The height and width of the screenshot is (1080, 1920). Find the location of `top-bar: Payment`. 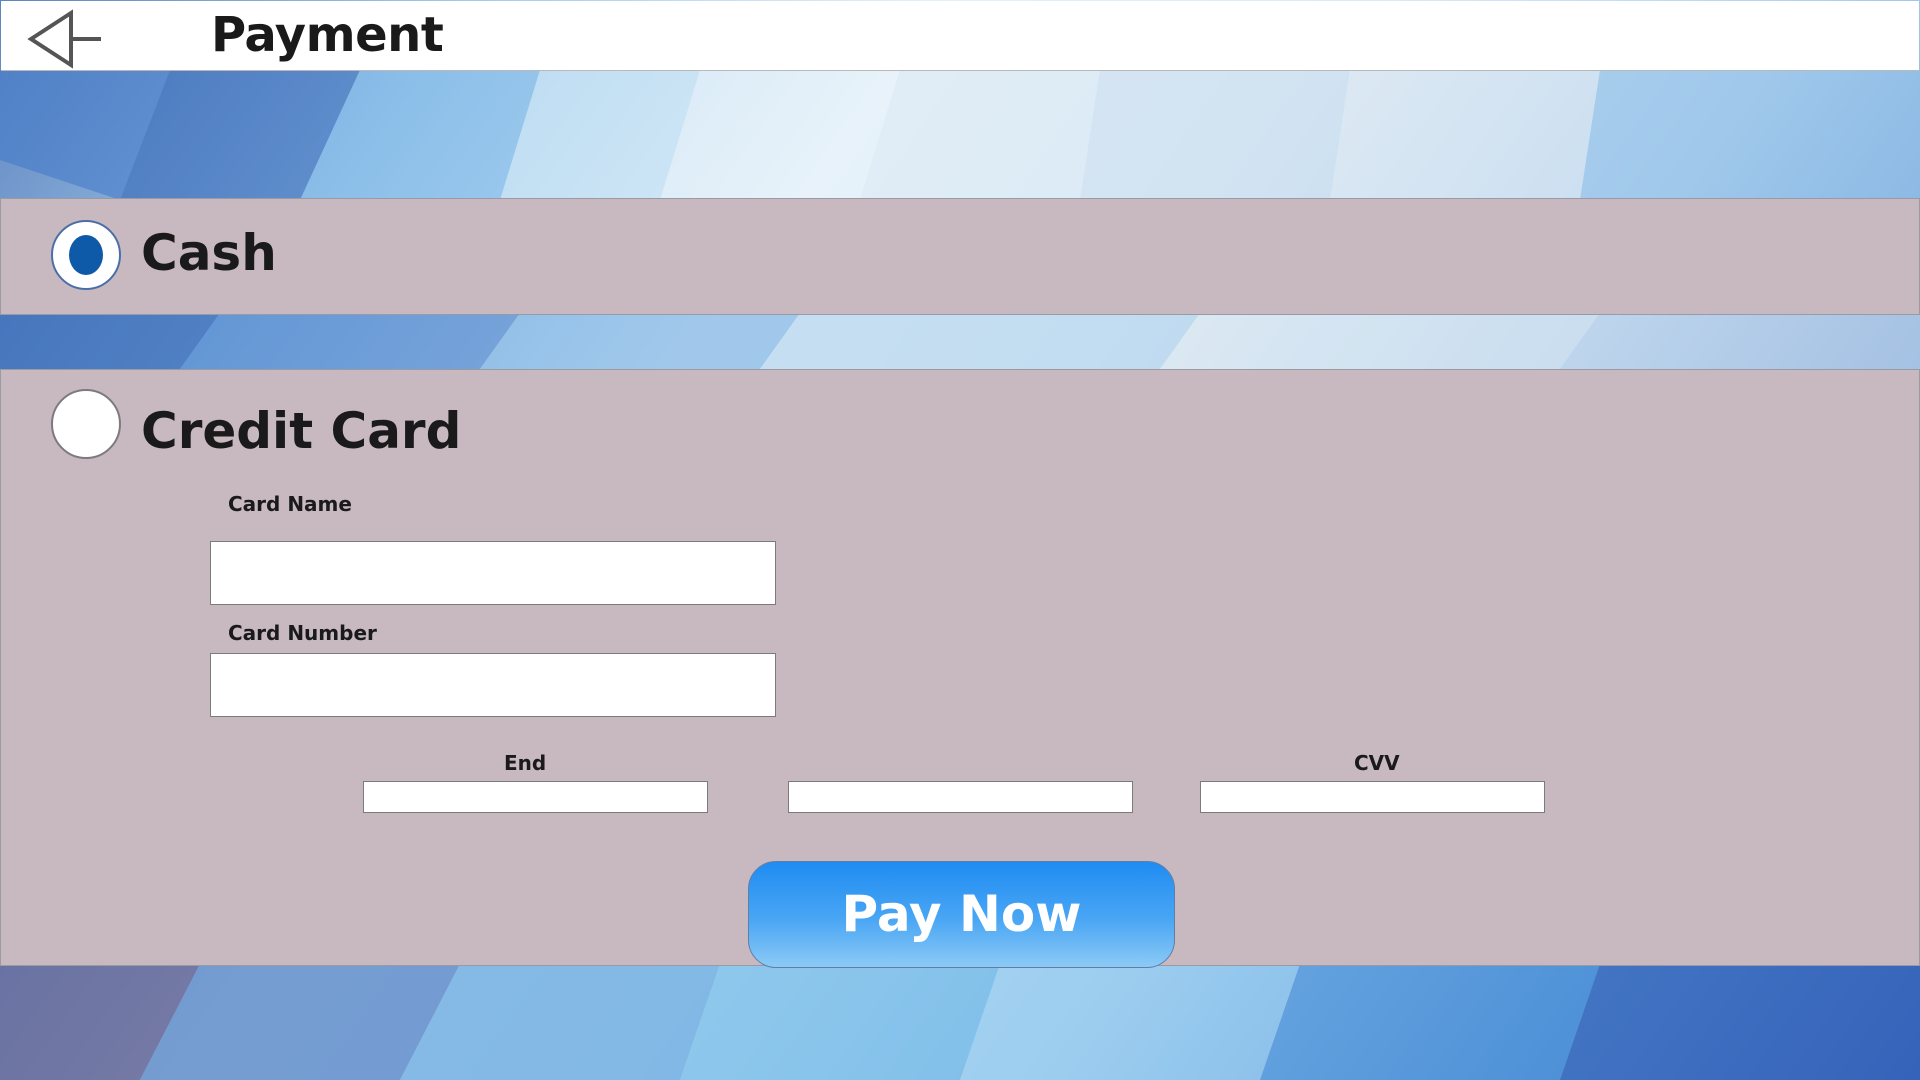

top-bar: Payment is located at coordinates (960, 36).